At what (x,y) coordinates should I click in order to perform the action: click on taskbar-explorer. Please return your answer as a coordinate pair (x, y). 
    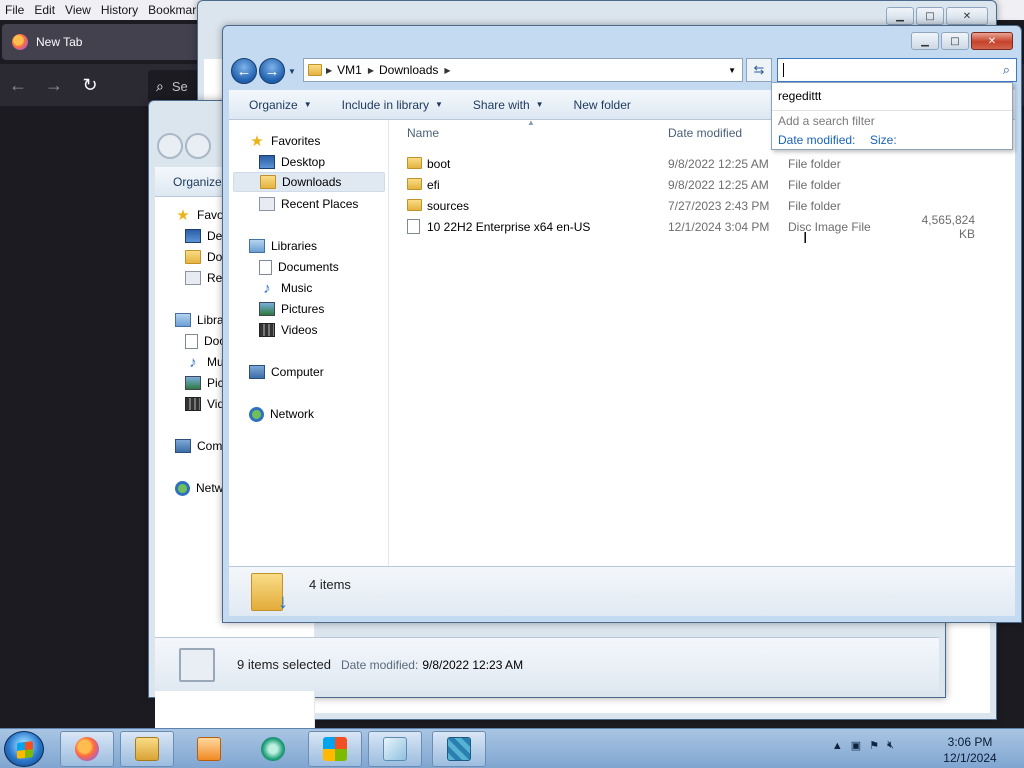
    Looking at the image, I should click on (147, 749).